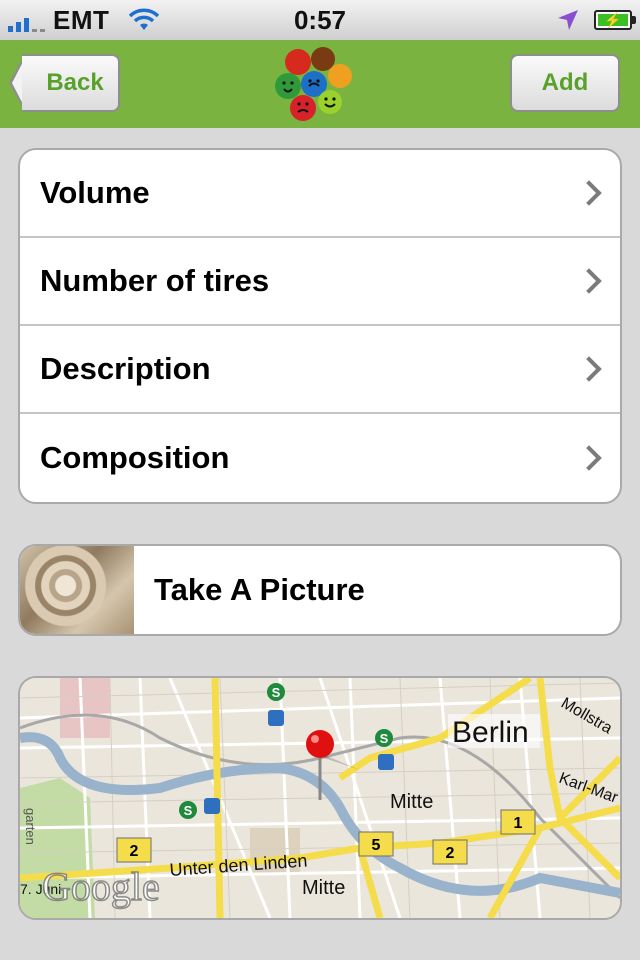 The width and height of the screenshot is (640, 960). What do you see at coordinates (518, 823) in the screenshot?
I see `route-badge: 1` at bounding box center [518, 823].